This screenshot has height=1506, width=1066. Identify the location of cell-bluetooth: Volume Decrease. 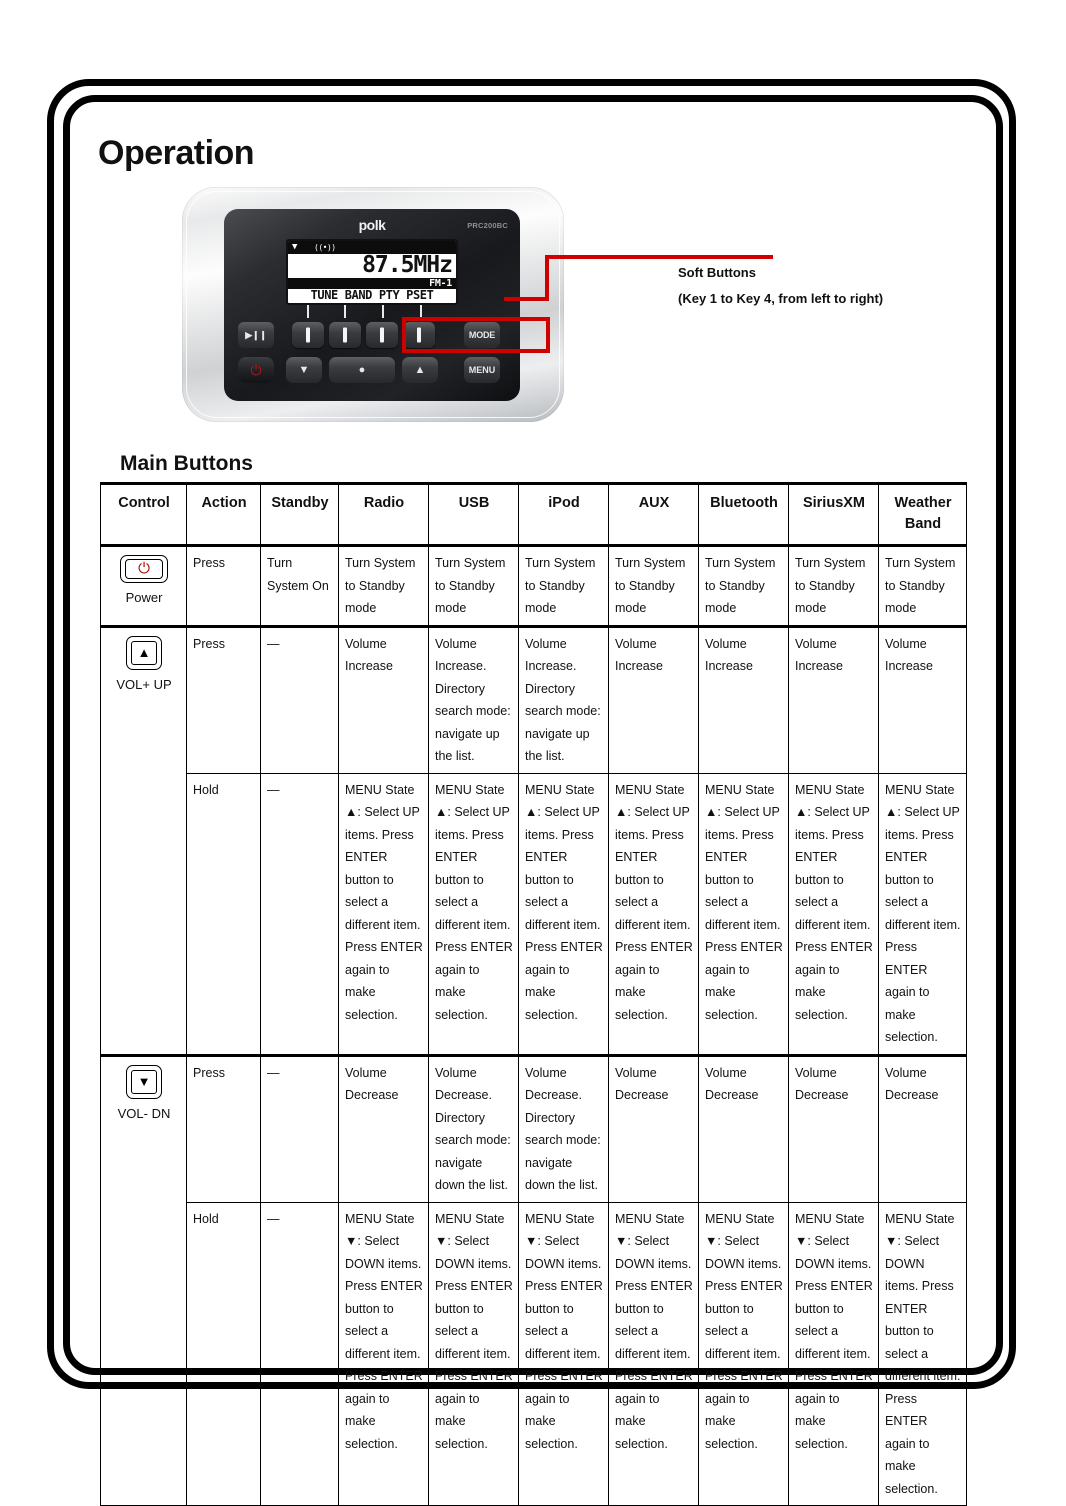
(743, 1128).